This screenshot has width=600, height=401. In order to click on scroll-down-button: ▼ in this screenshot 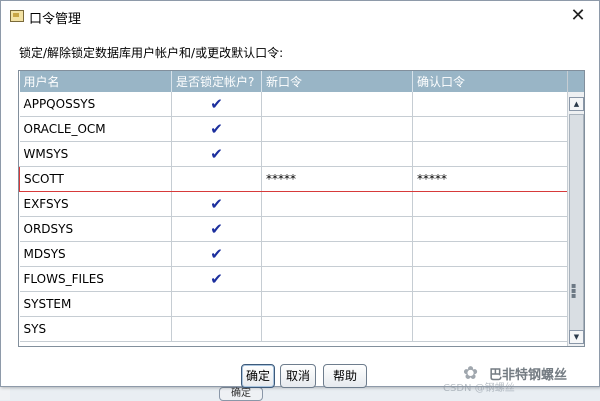, I will do `click(576, 337)`.